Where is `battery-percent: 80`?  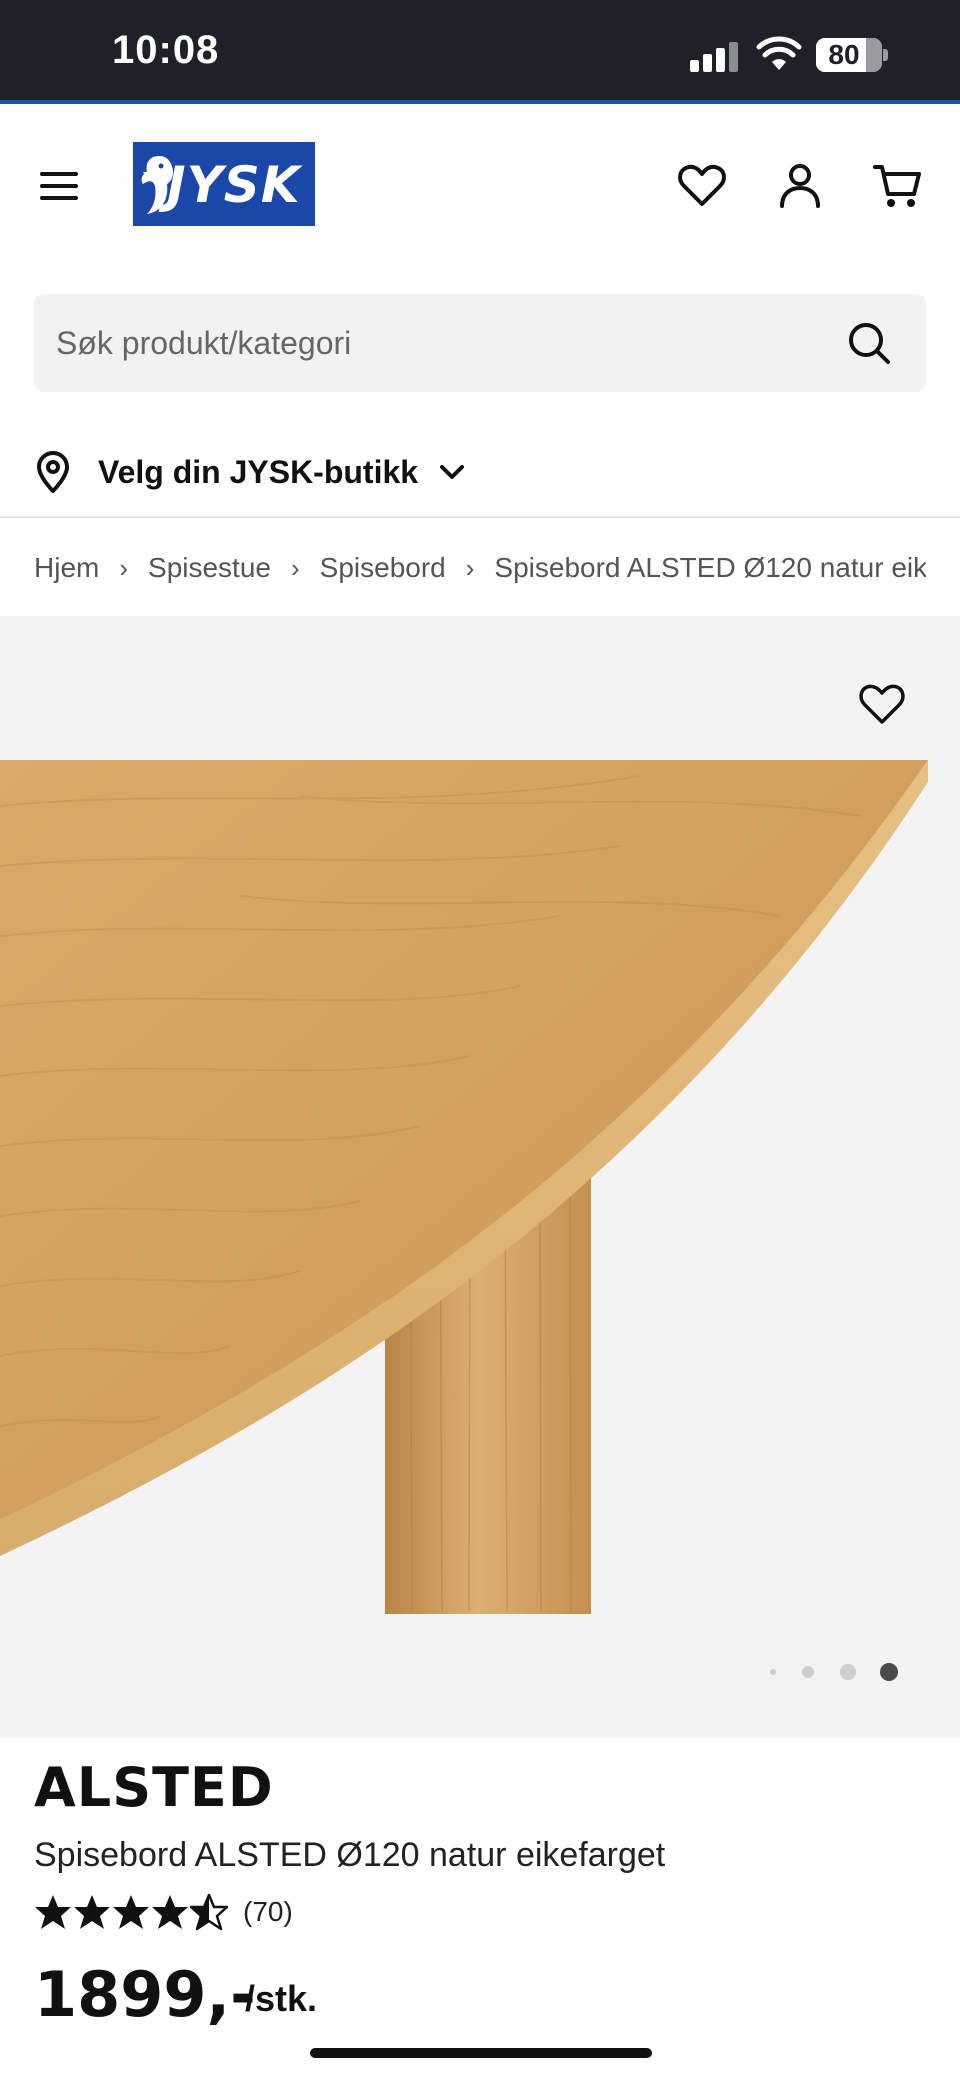
battery-percent: 80 is located at coordinates (844, 54).